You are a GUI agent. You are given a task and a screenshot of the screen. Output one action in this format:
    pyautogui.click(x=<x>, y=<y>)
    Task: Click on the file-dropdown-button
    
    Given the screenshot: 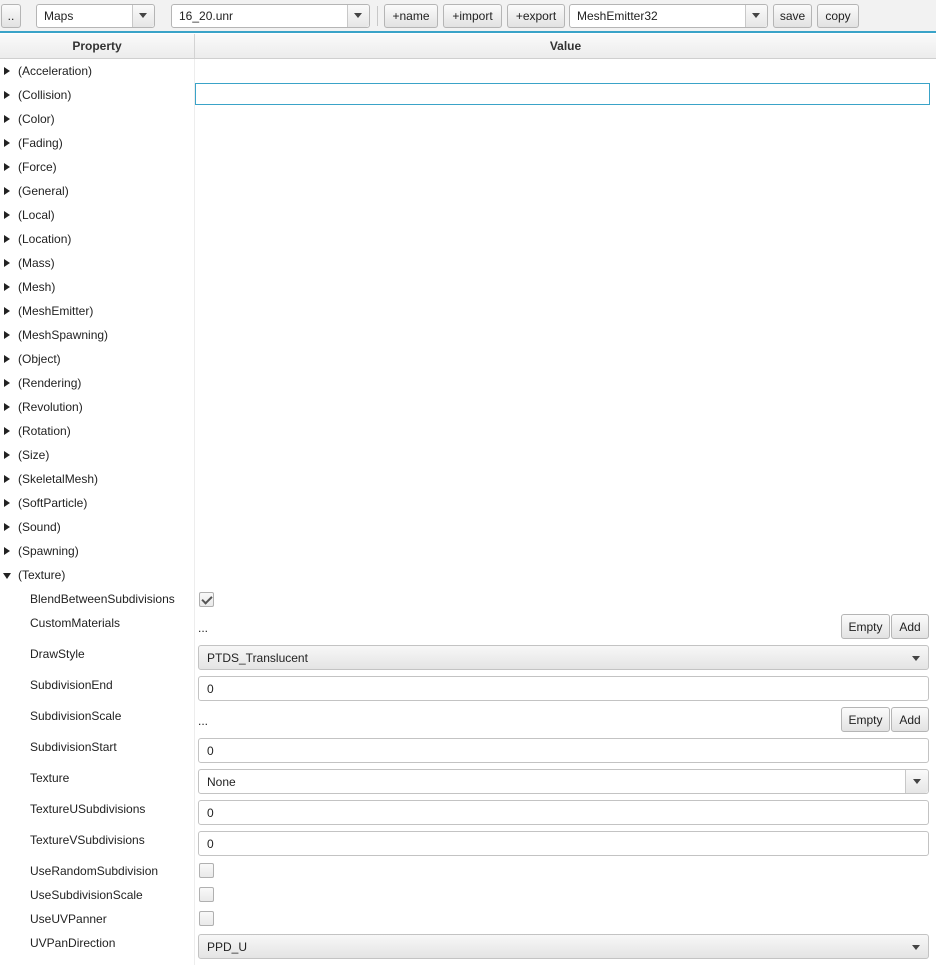 What is the action you would take?
    pyautogui.click(x=358, y=16)
    